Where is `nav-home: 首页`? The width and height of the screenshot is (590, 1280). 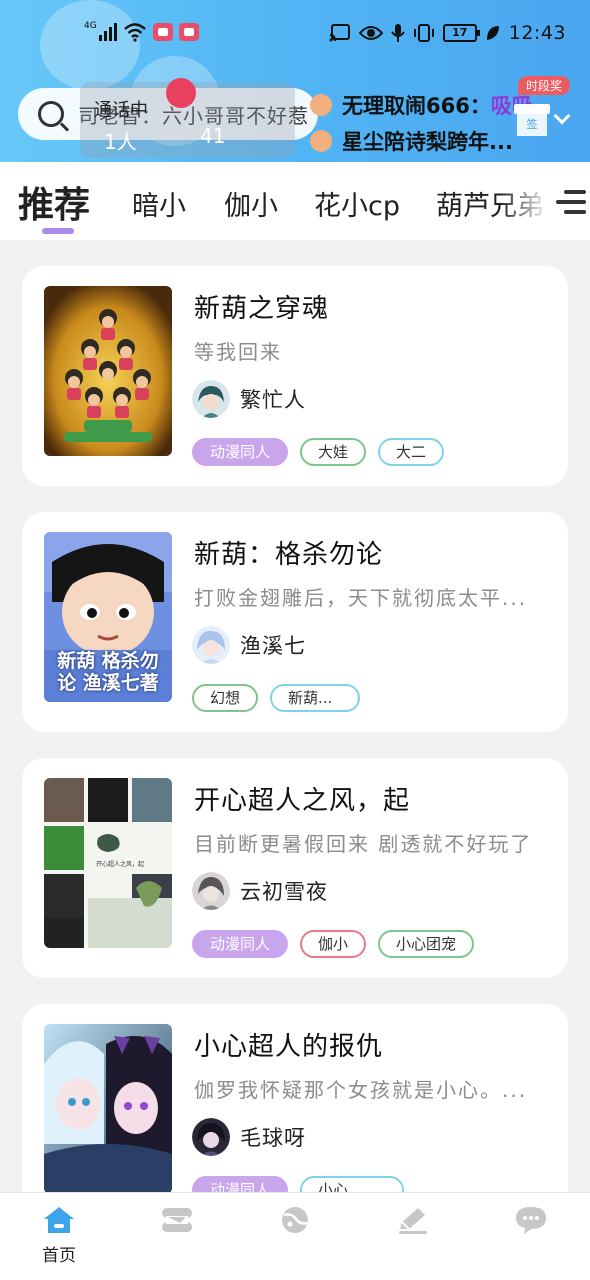 nav-home: 首页 is located at coordinates (59, 1235).